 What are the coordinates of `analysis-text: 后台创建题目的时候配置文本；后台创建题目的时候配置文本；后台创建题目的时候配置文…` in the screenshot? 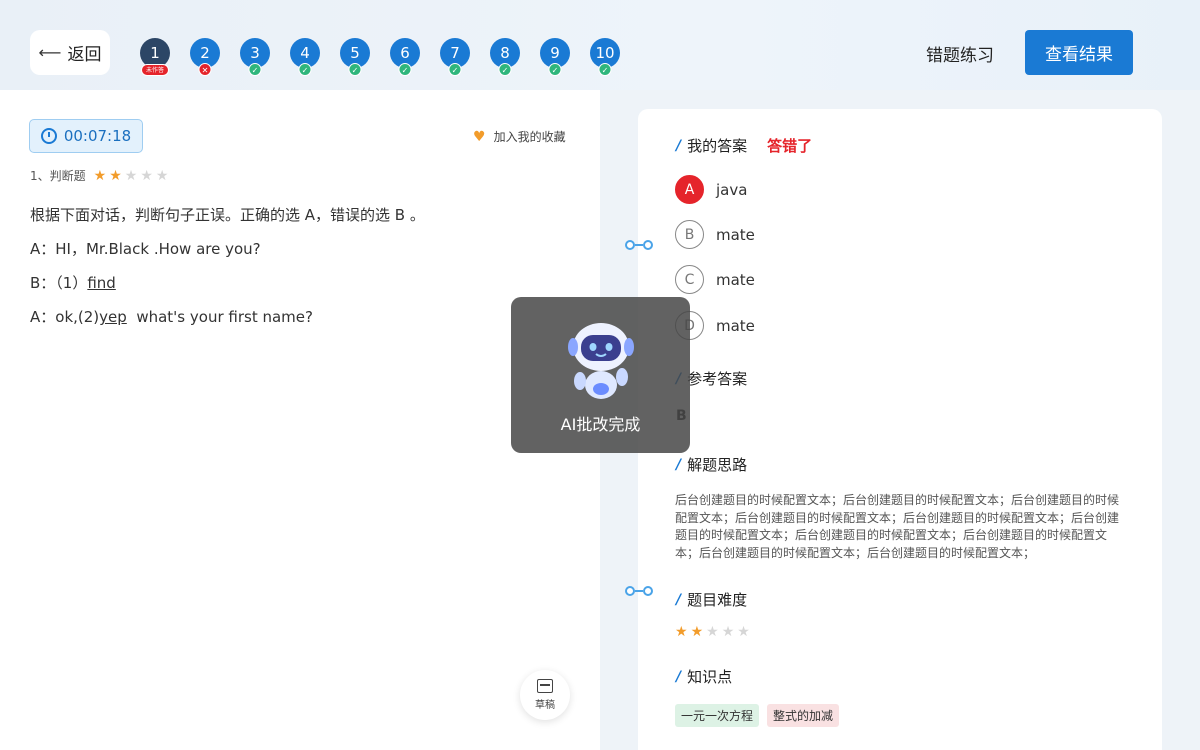 It's located at (897, 526).